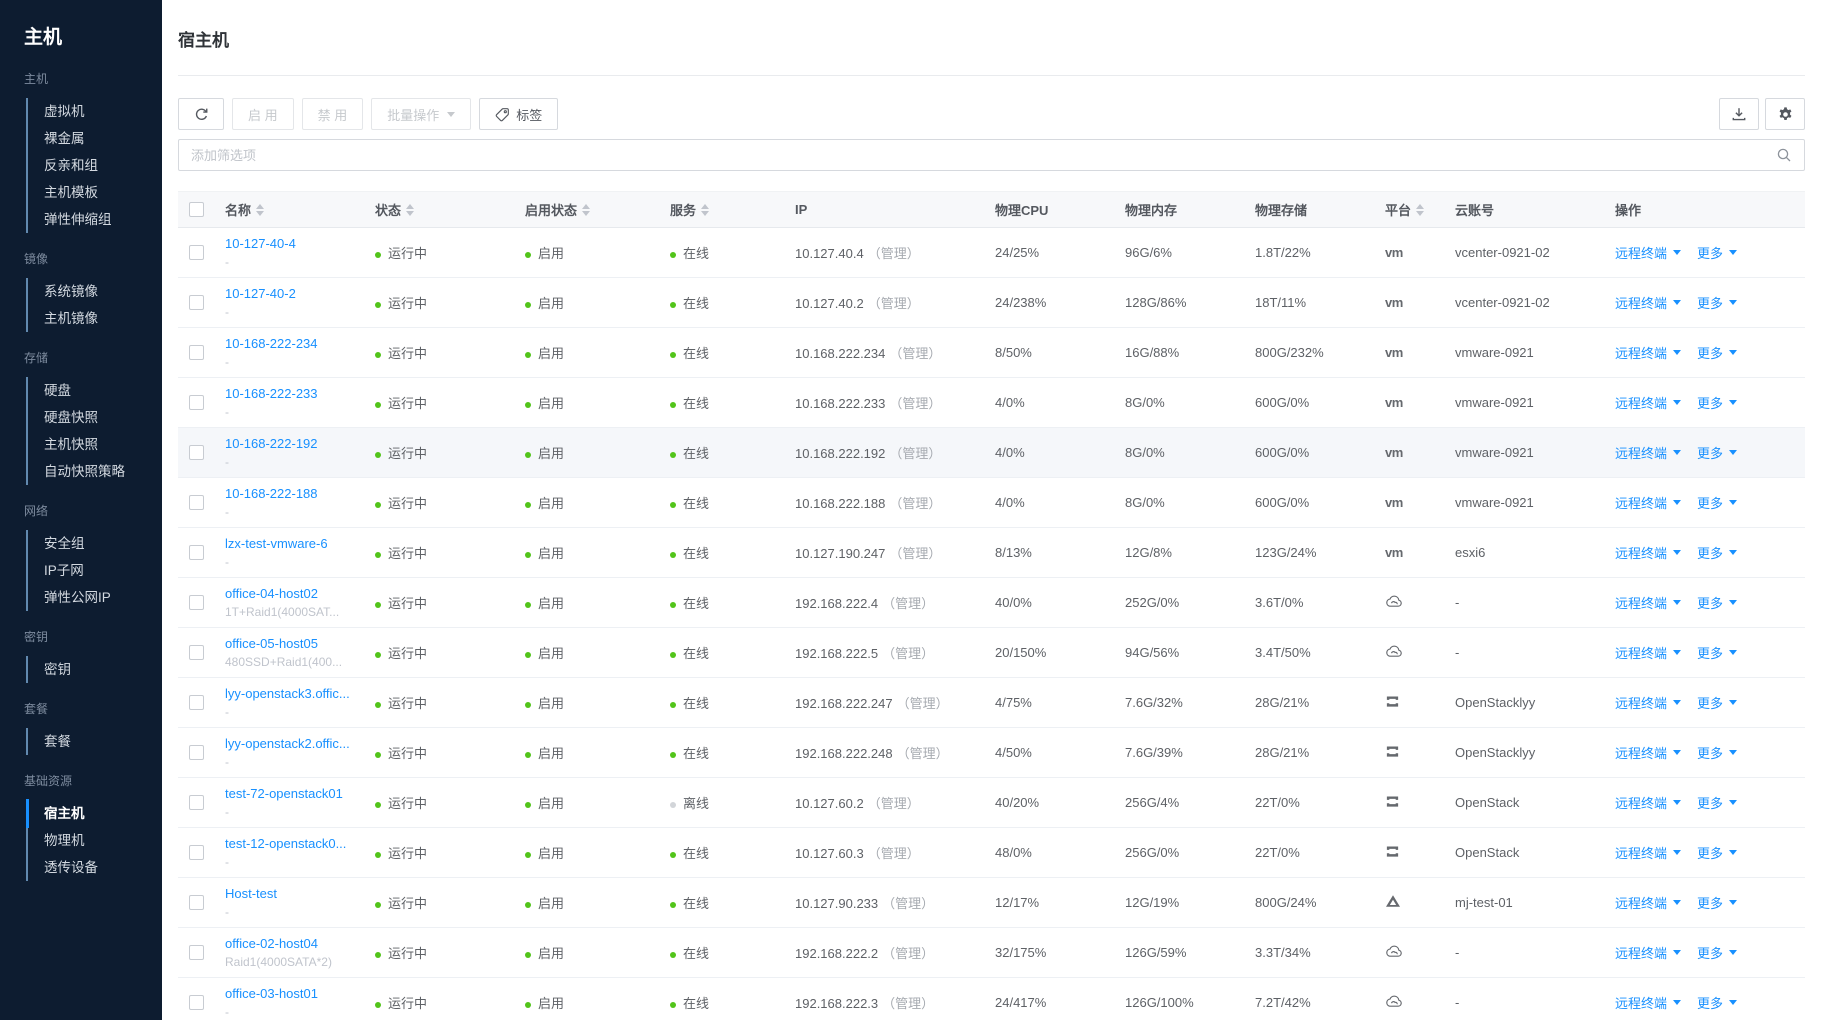 The height and width of the screenshot is (1020, 1821). Describe the element at coordinates (95, 543) in the screenshot. I see `sidebar-item: 安全组` at that location.